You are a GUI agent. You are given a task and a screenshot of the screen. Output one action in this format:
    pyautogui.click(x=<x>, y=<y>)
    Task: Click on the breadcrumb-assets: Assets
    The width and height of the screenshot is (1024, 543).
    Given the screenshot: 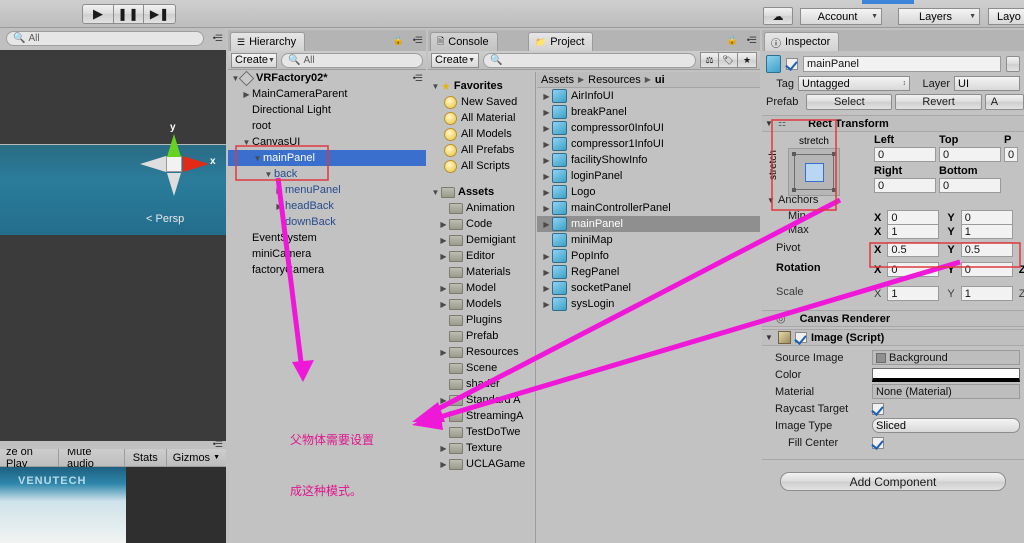 What is the action you would take?
    pyautogui.click(x=557, y=80)
    